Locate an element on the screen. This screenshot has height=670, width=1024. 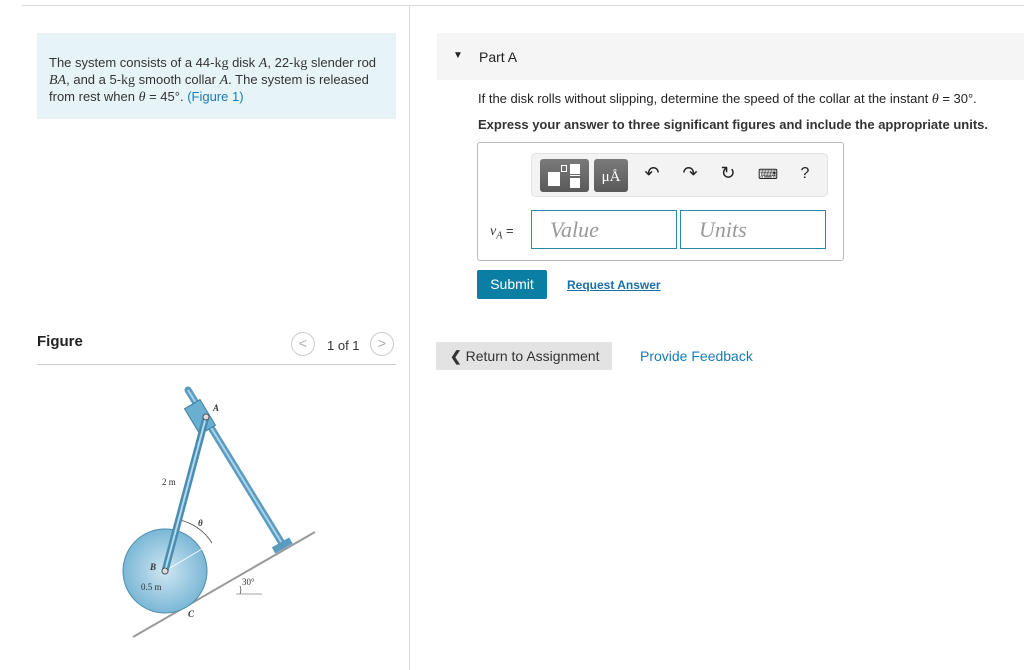
variable-label: vA = is located at coordinates (502, 232).